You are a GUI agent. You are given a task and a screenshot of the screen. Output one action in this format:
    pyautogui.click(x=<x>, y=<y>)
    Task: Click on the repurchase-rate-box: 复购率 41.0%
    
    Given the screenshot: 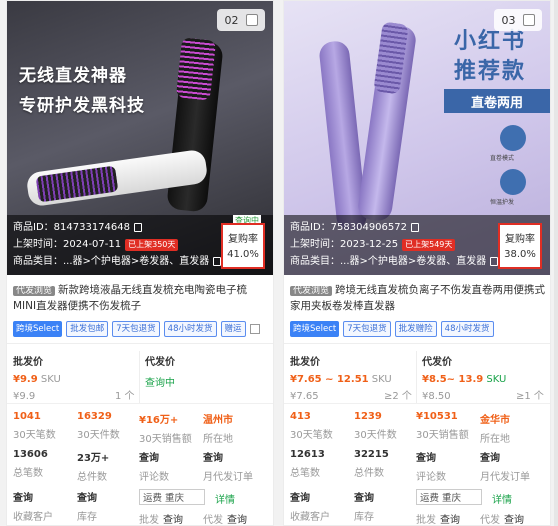 What is the action you would take?
    pyautogui.click(x=243, y=246)
    